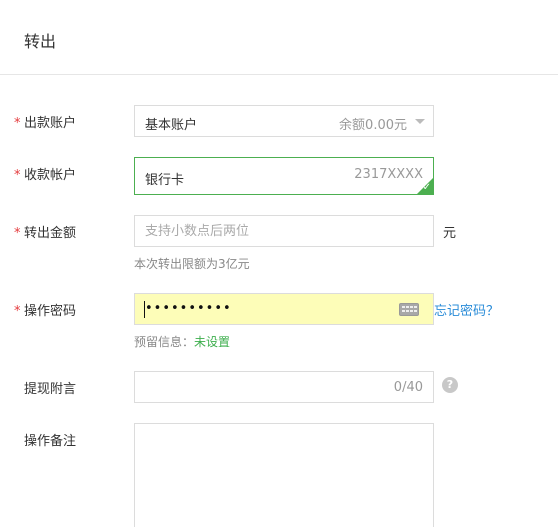 This screenshot has width=558, height=527. Describe the element at coordinates (420, 121) in the screenshot. I see `chevron-down-icon` at that location.